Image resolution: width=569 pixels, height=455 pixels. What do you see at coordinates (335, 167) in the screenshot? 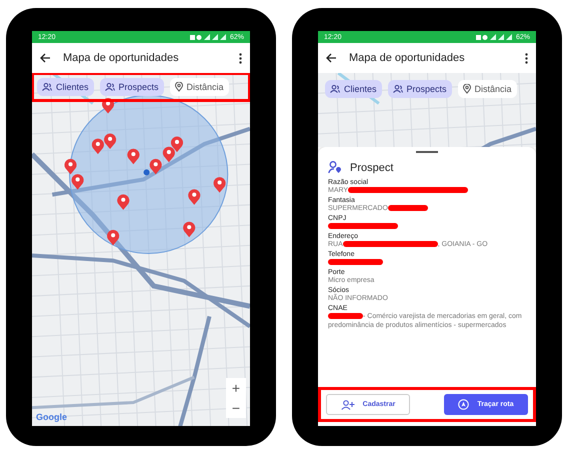
I see `person-pin-icon` at bounding box center [335, 167].